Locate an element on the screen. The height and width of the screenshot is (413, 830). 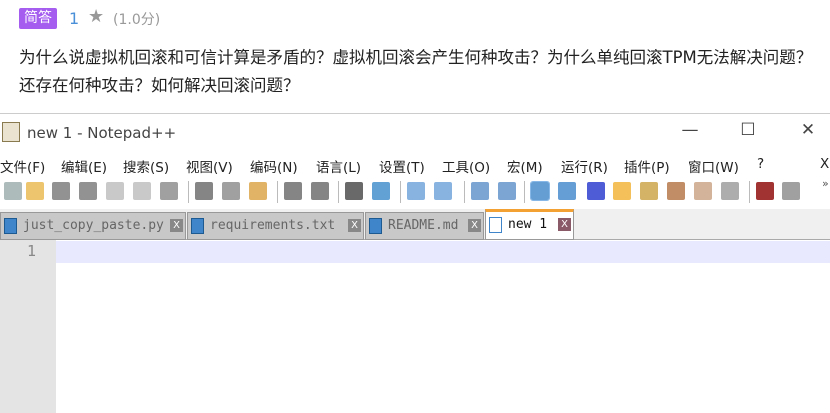
function-list-icon is located at coordinates (676, 191).